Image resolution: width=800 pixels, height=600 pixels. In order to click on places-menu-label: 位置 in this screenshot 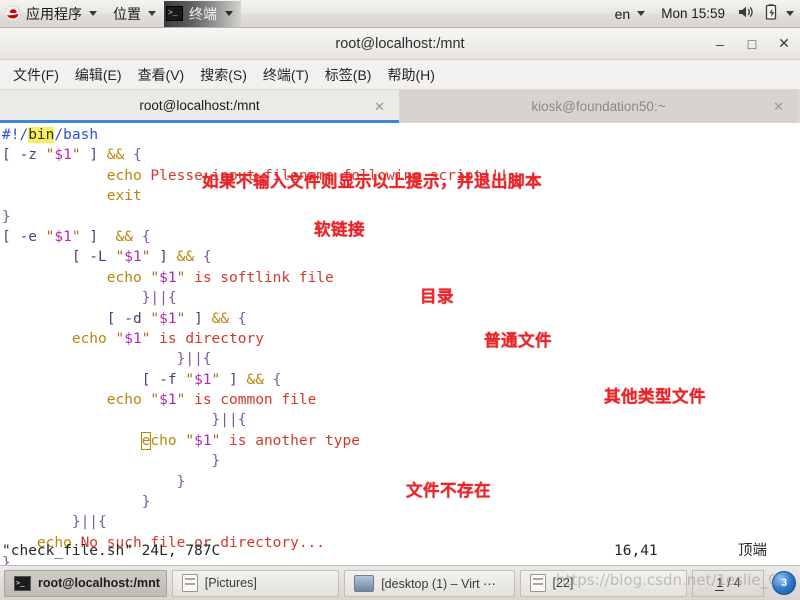, I will do `click(127, 13)`.